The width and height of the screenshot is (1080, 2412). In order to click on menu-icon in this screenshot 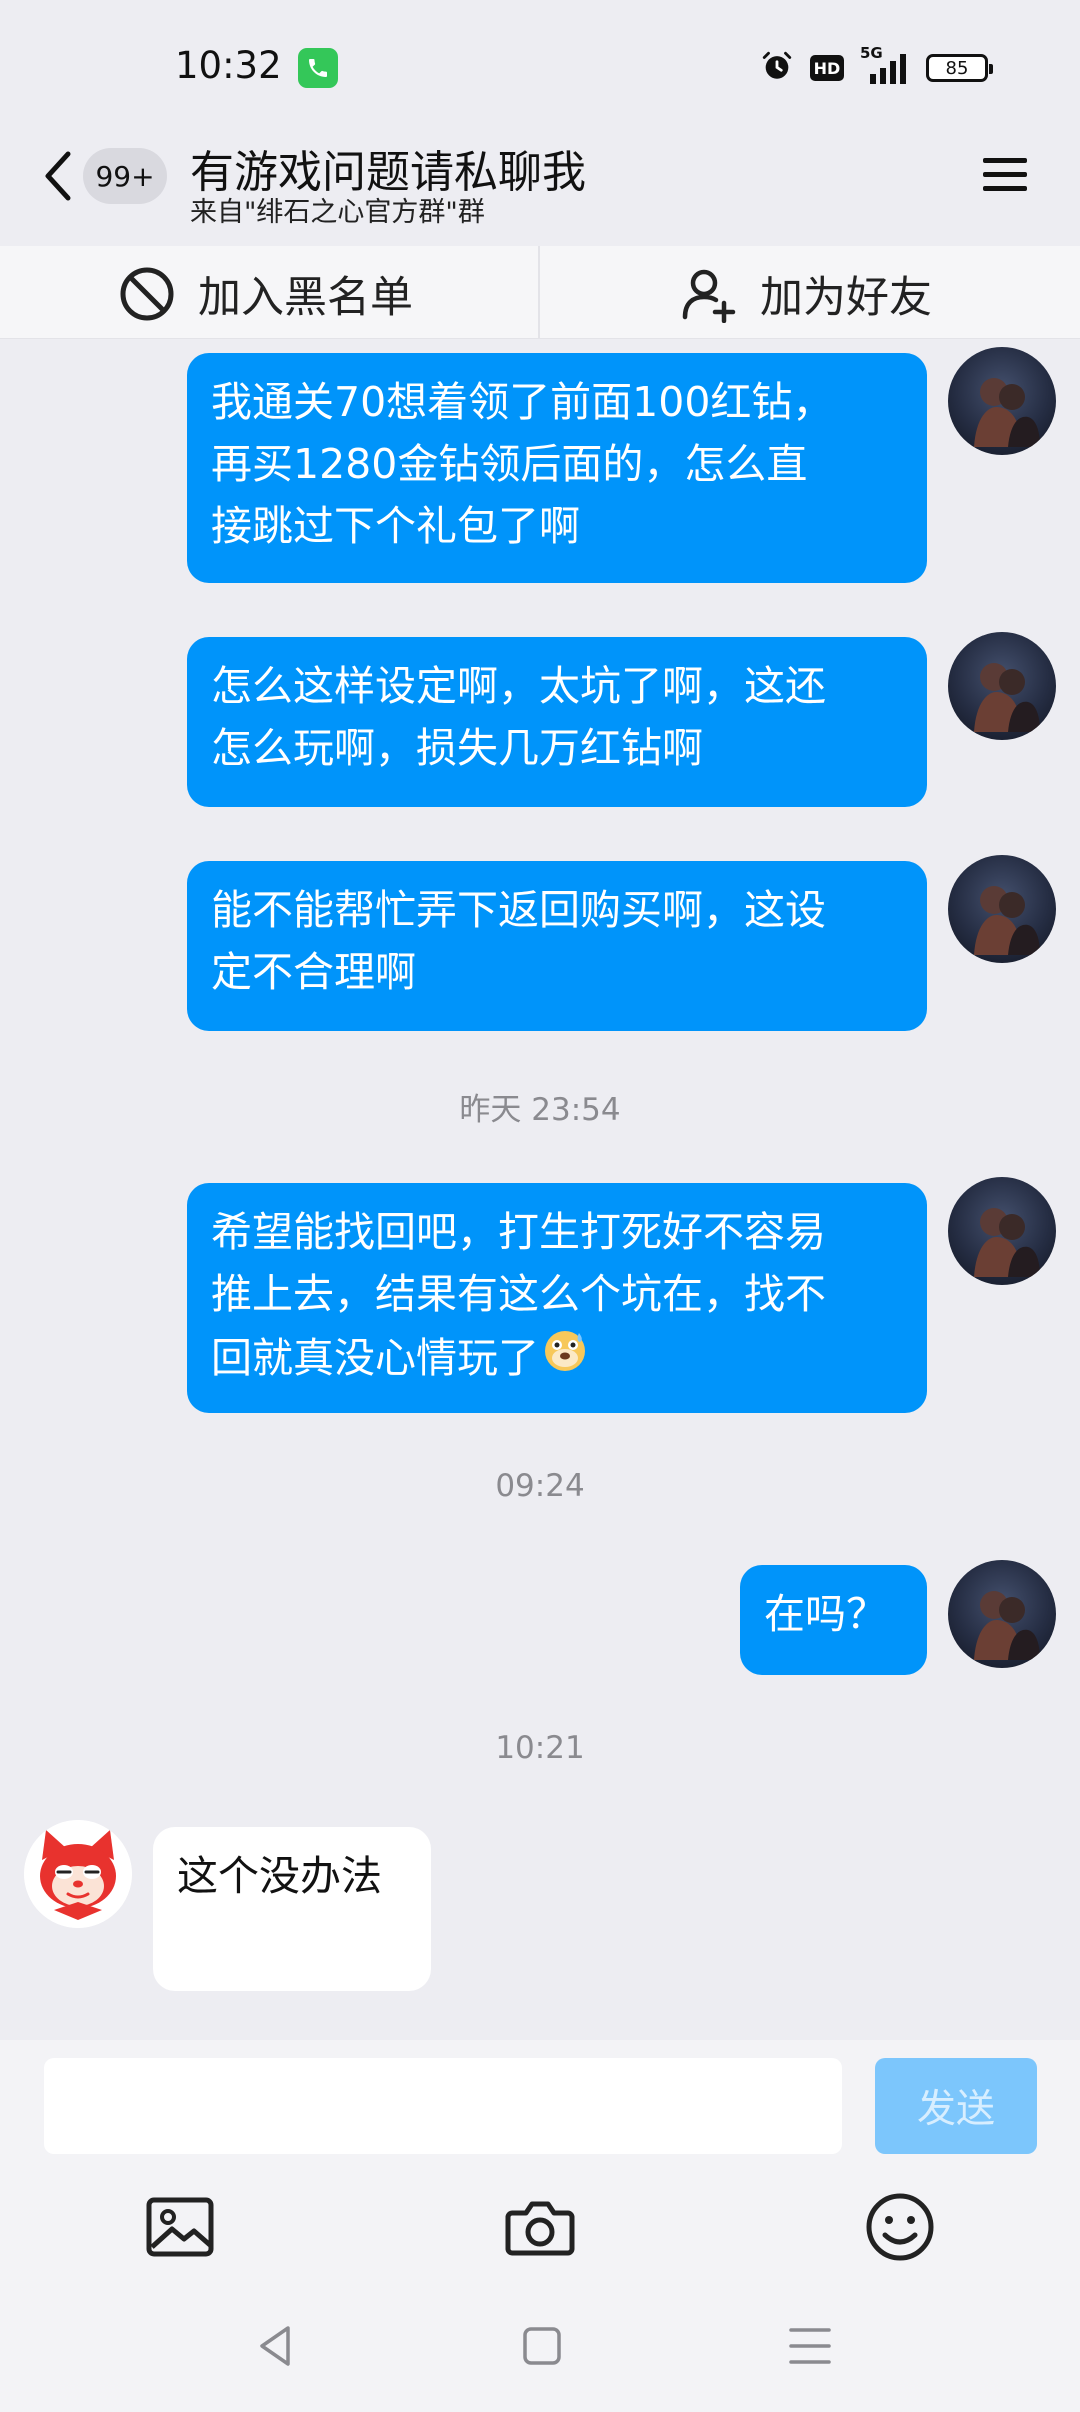, I will do `click(1005, 174)`.